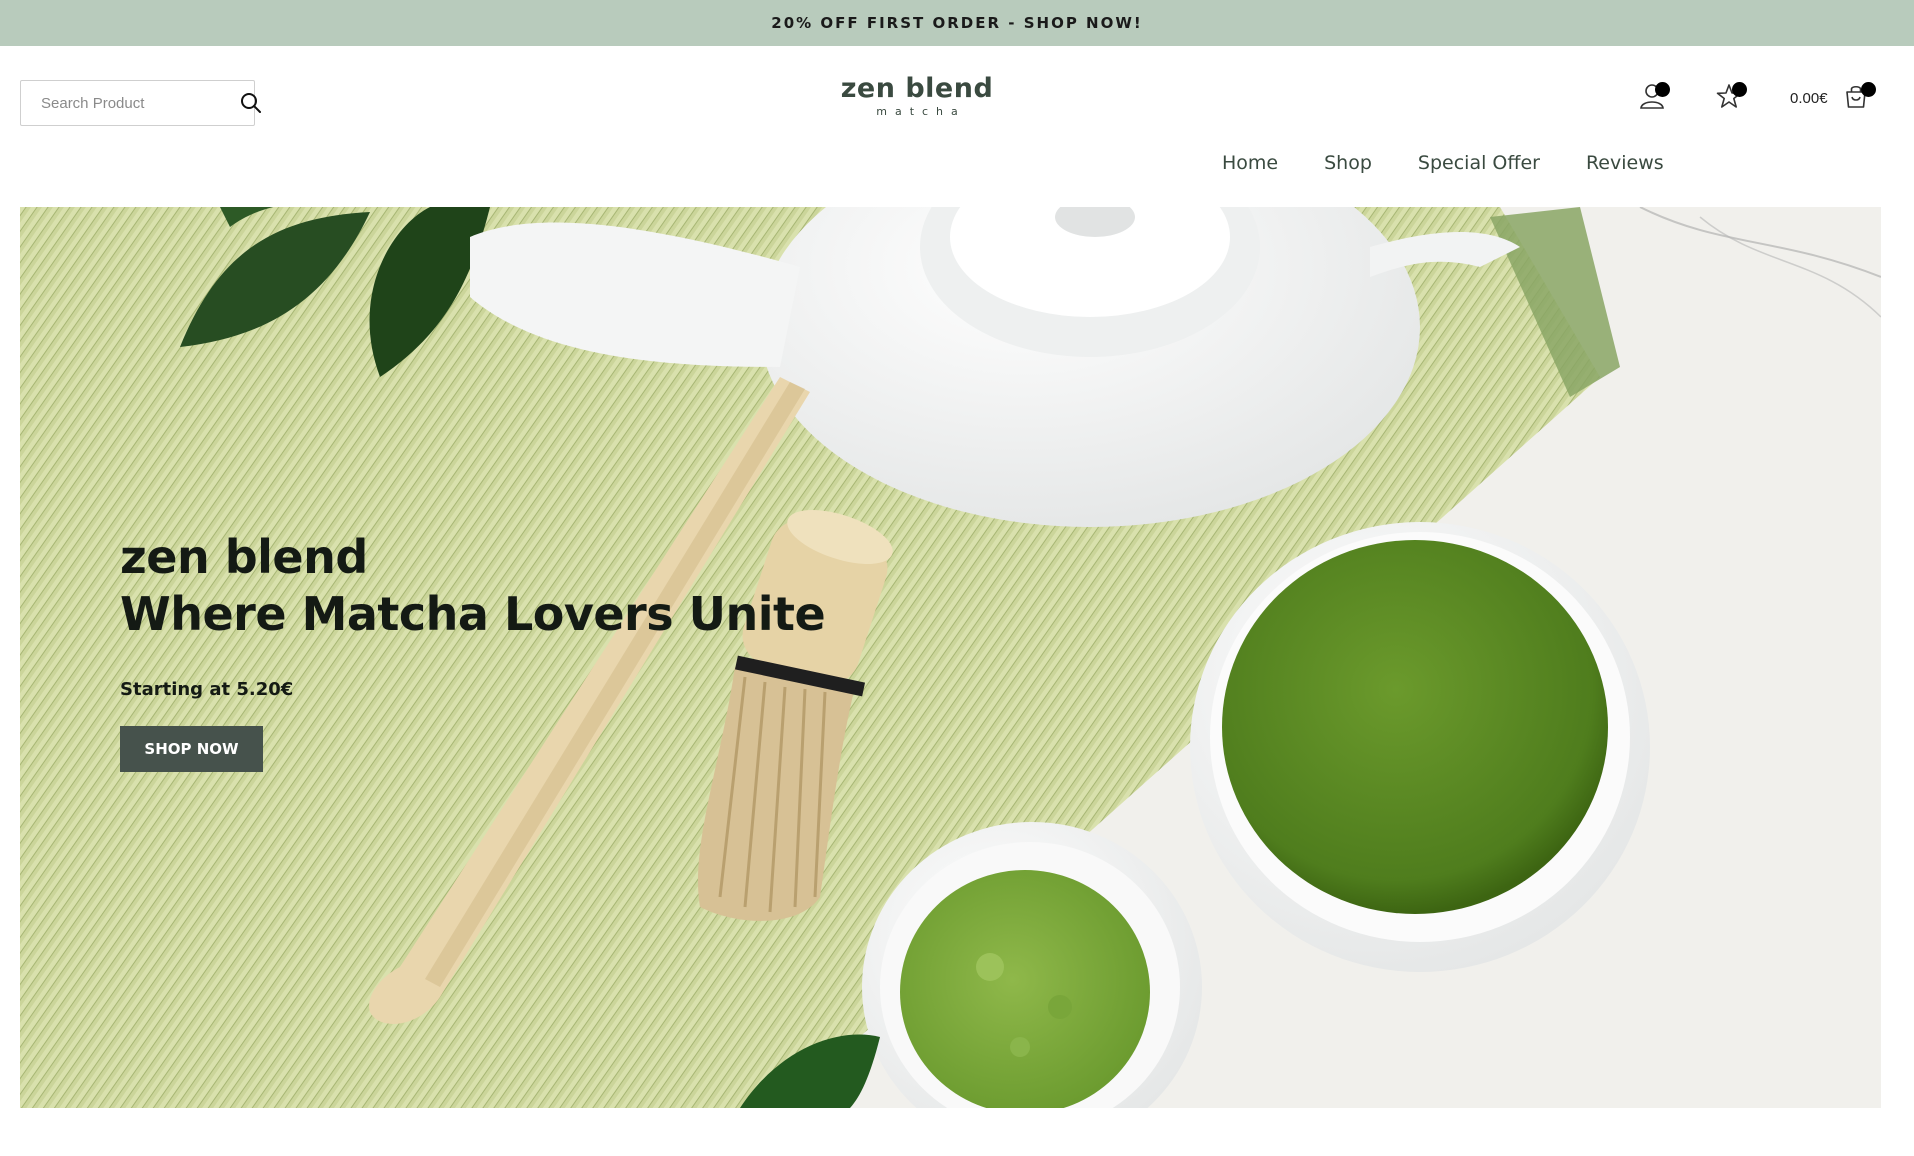 This screenshot has width=1914, height=1156. I want to click on main-nav: Home Shop Special Offer Reviews, so click(1432, 163).